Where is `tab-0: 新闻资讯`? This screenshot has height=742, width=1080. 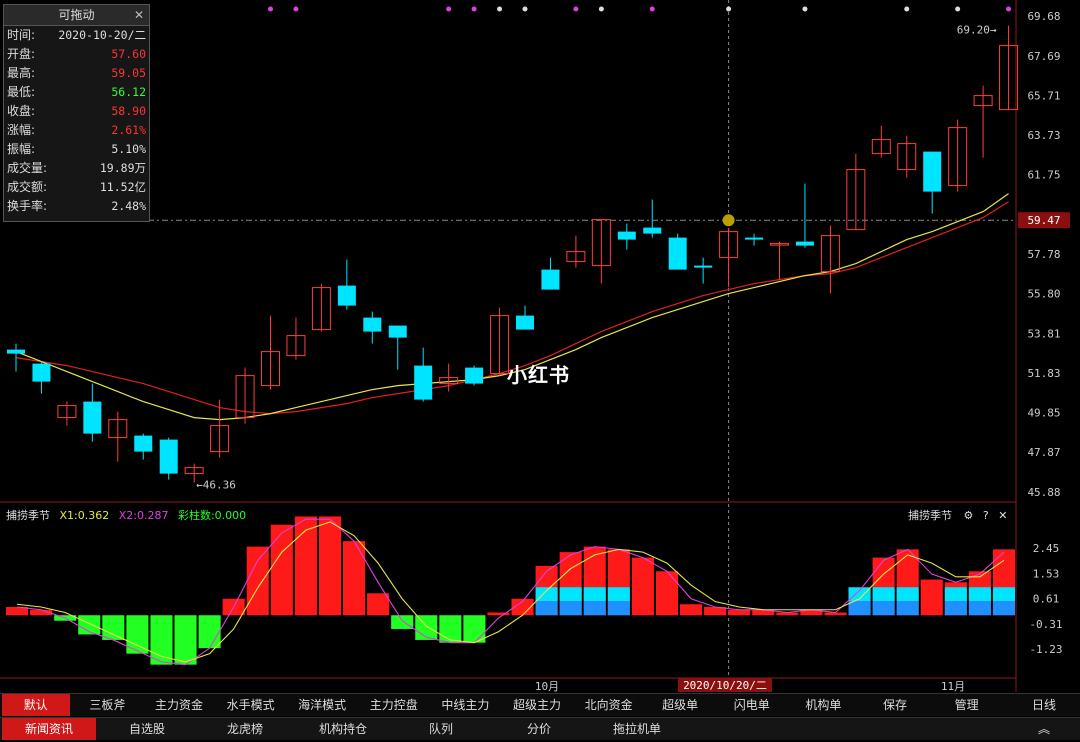
tab-0: 新闻资讯 is located at coordinates (49, 729).